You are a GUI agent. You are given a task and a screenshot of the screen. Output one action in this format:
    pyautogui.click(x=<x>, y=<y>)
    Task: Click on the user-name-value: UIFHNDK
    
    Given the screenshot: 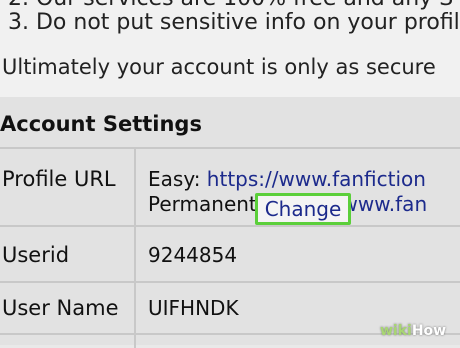 What is the action you would take?
    pyautogui.click(x=193, y=308)
    